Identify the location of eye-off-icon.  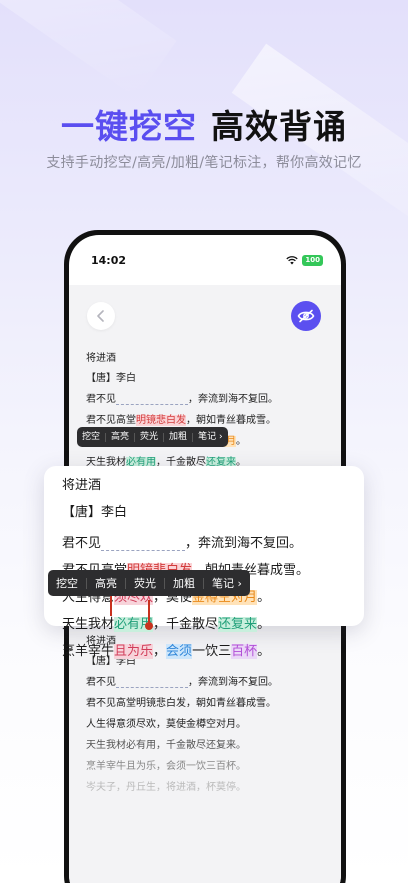
(306, 316).